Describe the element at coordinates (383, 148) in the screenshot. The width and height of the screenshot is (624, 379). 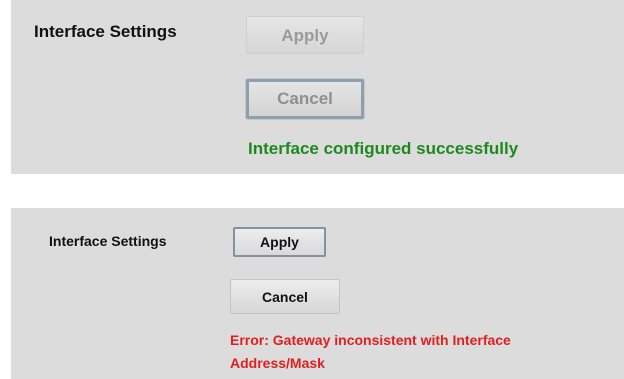
I see `success-message: Interface configured successfully` at that location.